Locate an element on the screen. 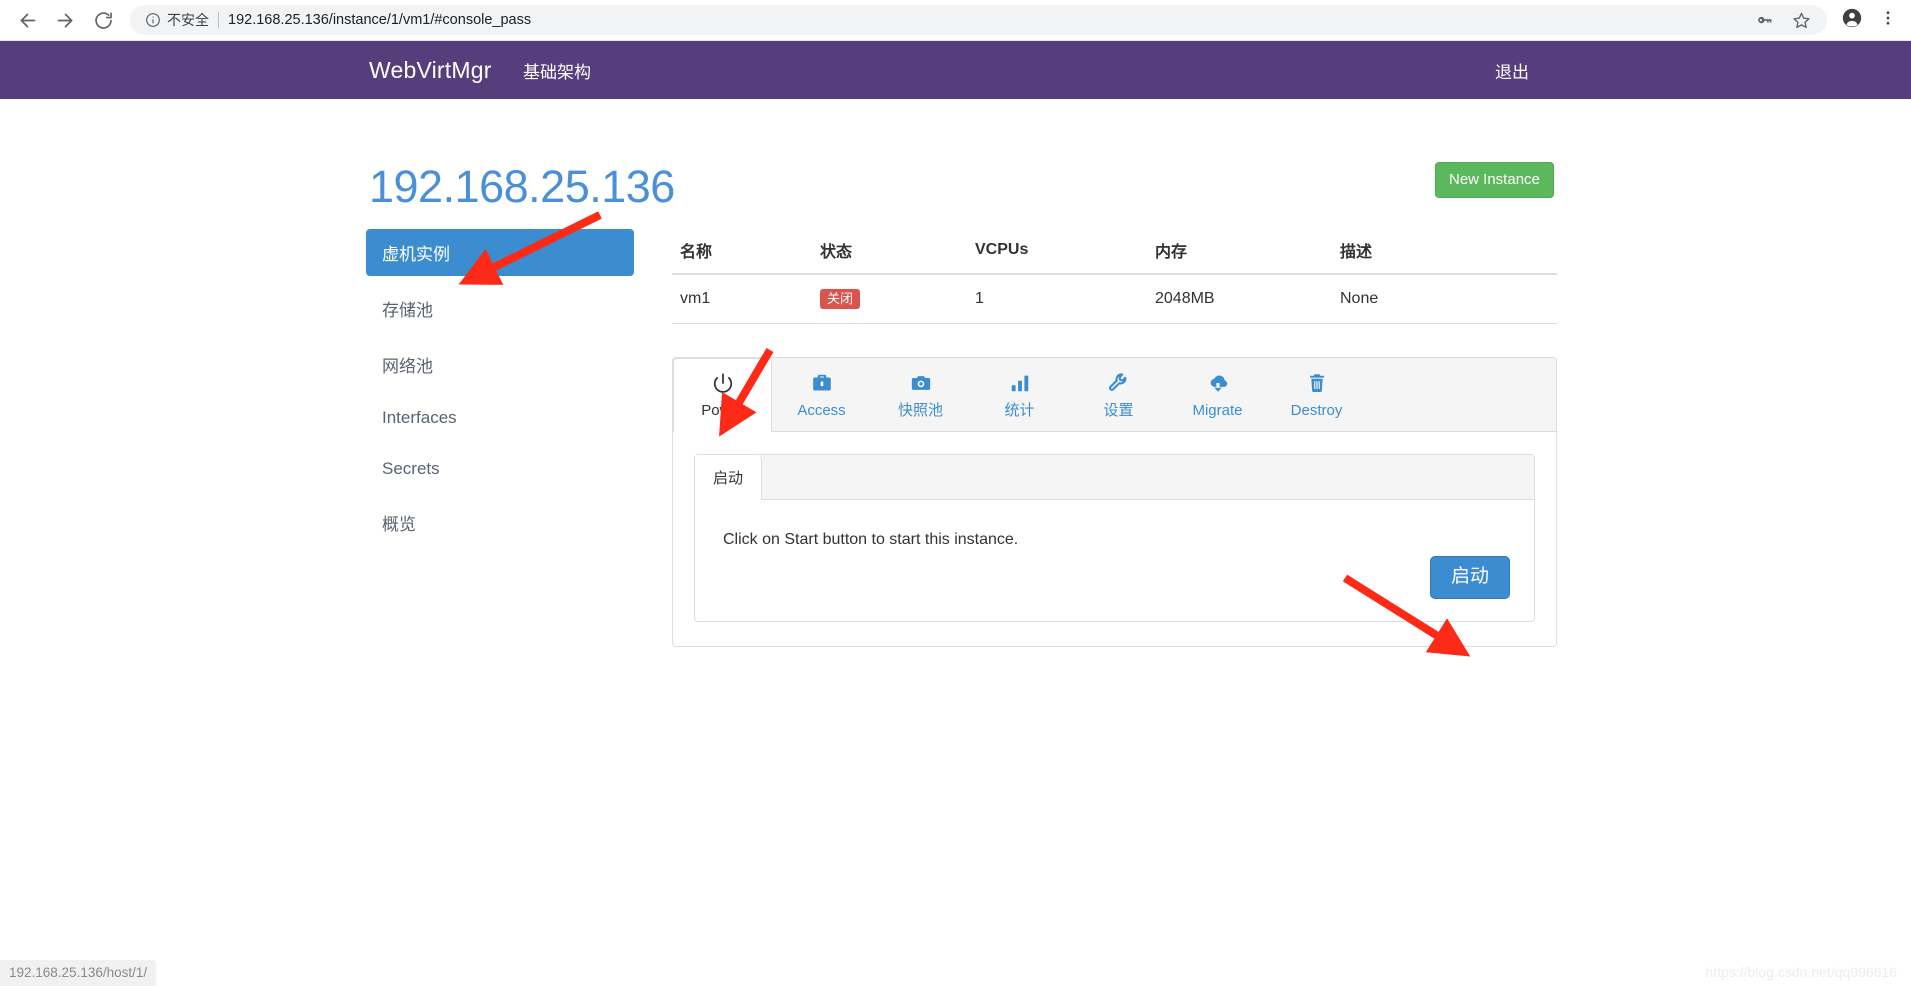 The height and width of the screenshot is (986, 1911). tab-power-label: Power is located at coordinates (722, 410).